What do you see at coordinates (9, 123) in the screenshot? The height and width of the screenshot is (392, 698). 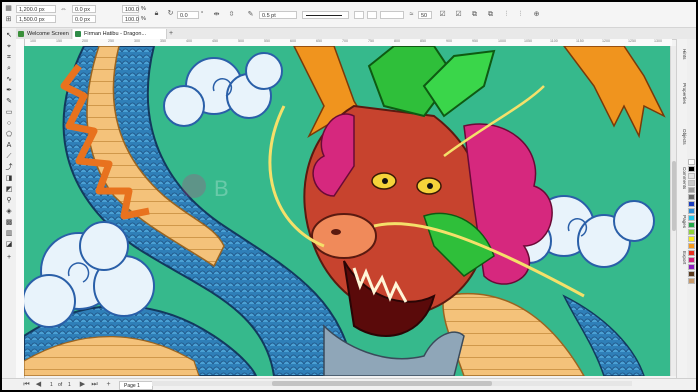 I see `ellipse-tool-icon: ○` at bounding box center [9, 123].